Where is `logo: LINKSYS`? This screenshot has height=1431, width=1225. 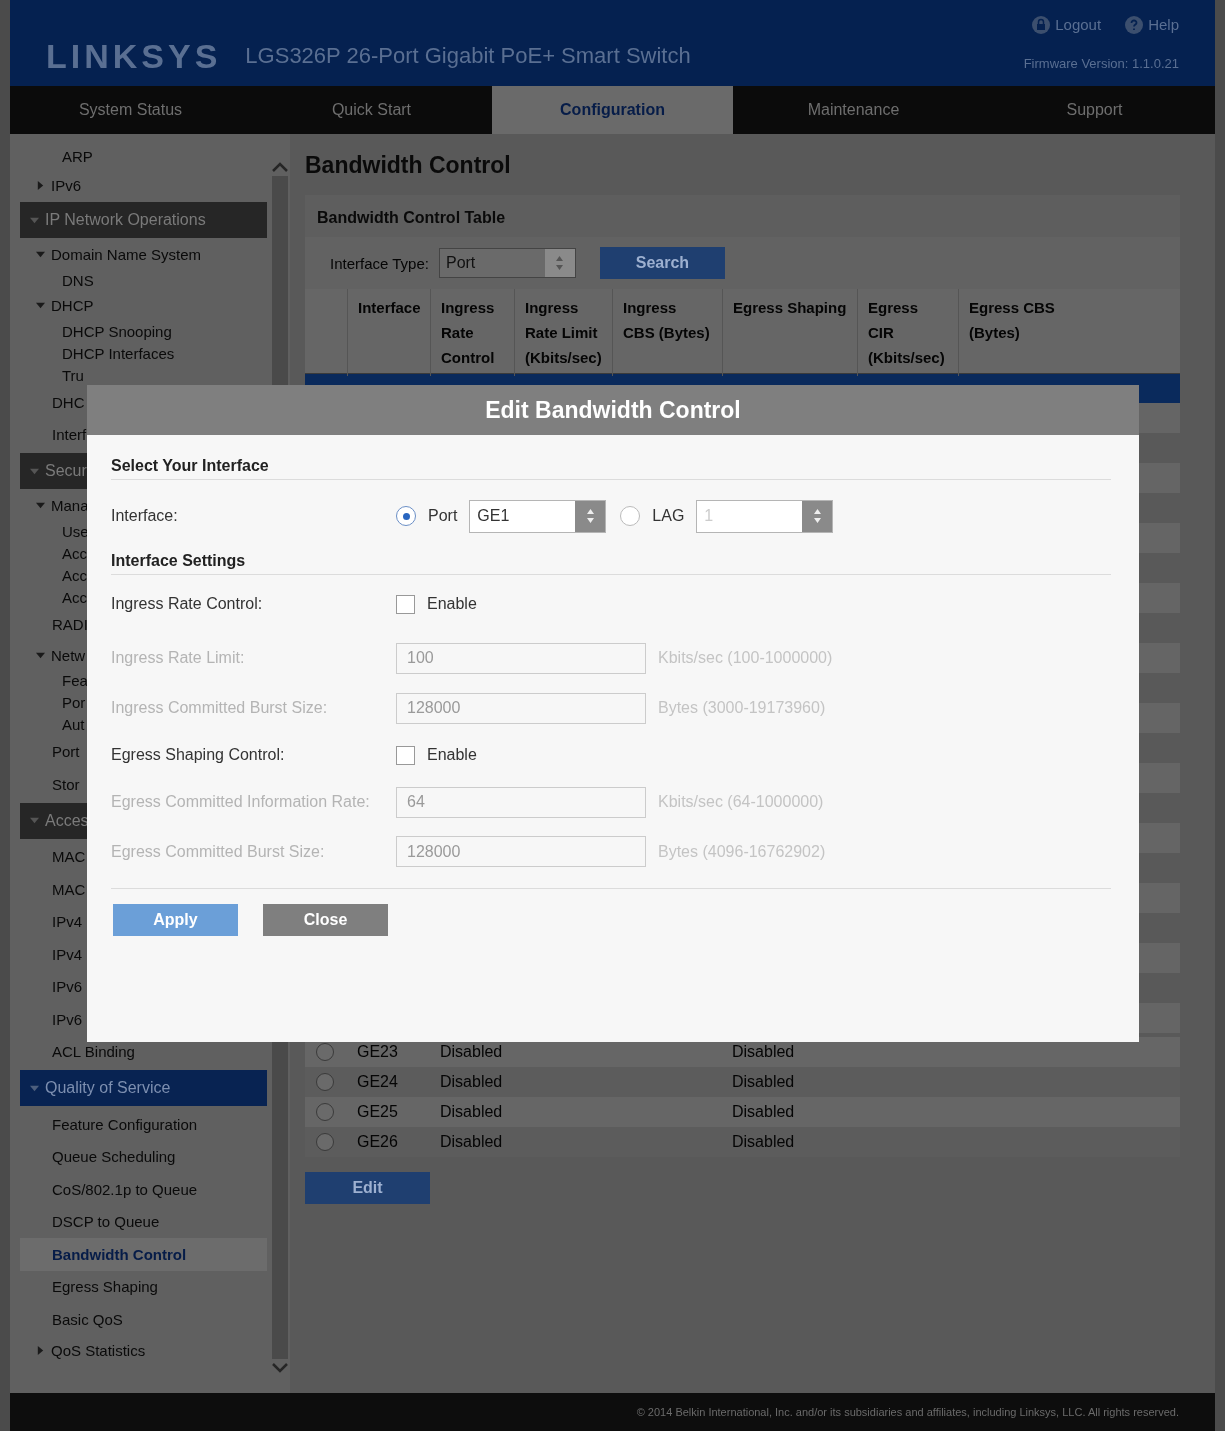 logo: LINKSYS is located at coordinates (134, 56).